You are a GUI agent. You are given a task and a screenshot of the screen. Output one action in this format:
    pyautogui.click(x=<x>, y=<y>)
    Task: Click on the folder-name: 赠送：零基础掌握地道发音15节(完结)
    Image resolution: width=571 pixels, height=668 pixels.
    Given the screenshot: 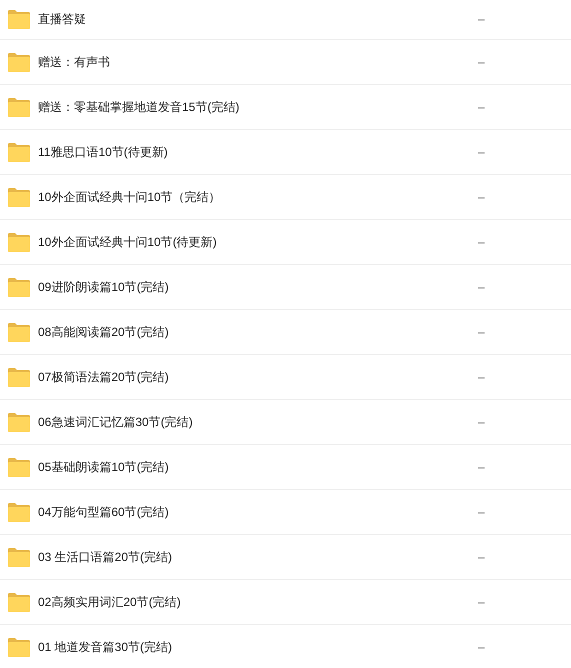 What is the action you would take?
    pyautogui.click(x=258, y=107)
    